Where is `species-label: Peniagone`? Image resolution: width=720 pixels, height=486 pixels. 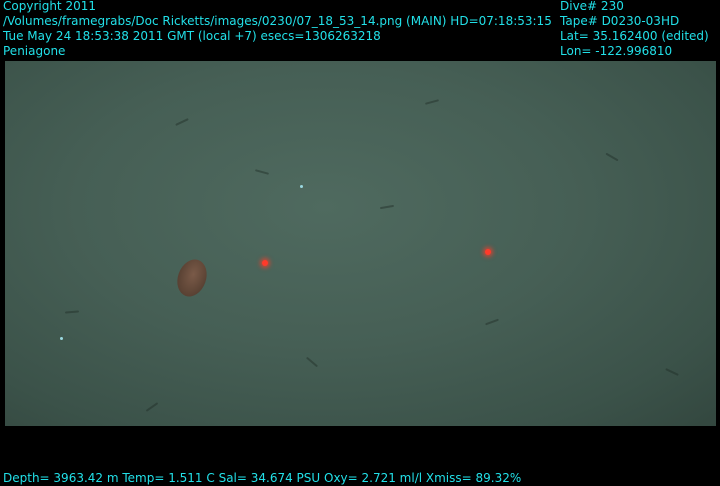 species-label: Peniagone is located at coordinates (34, 51).